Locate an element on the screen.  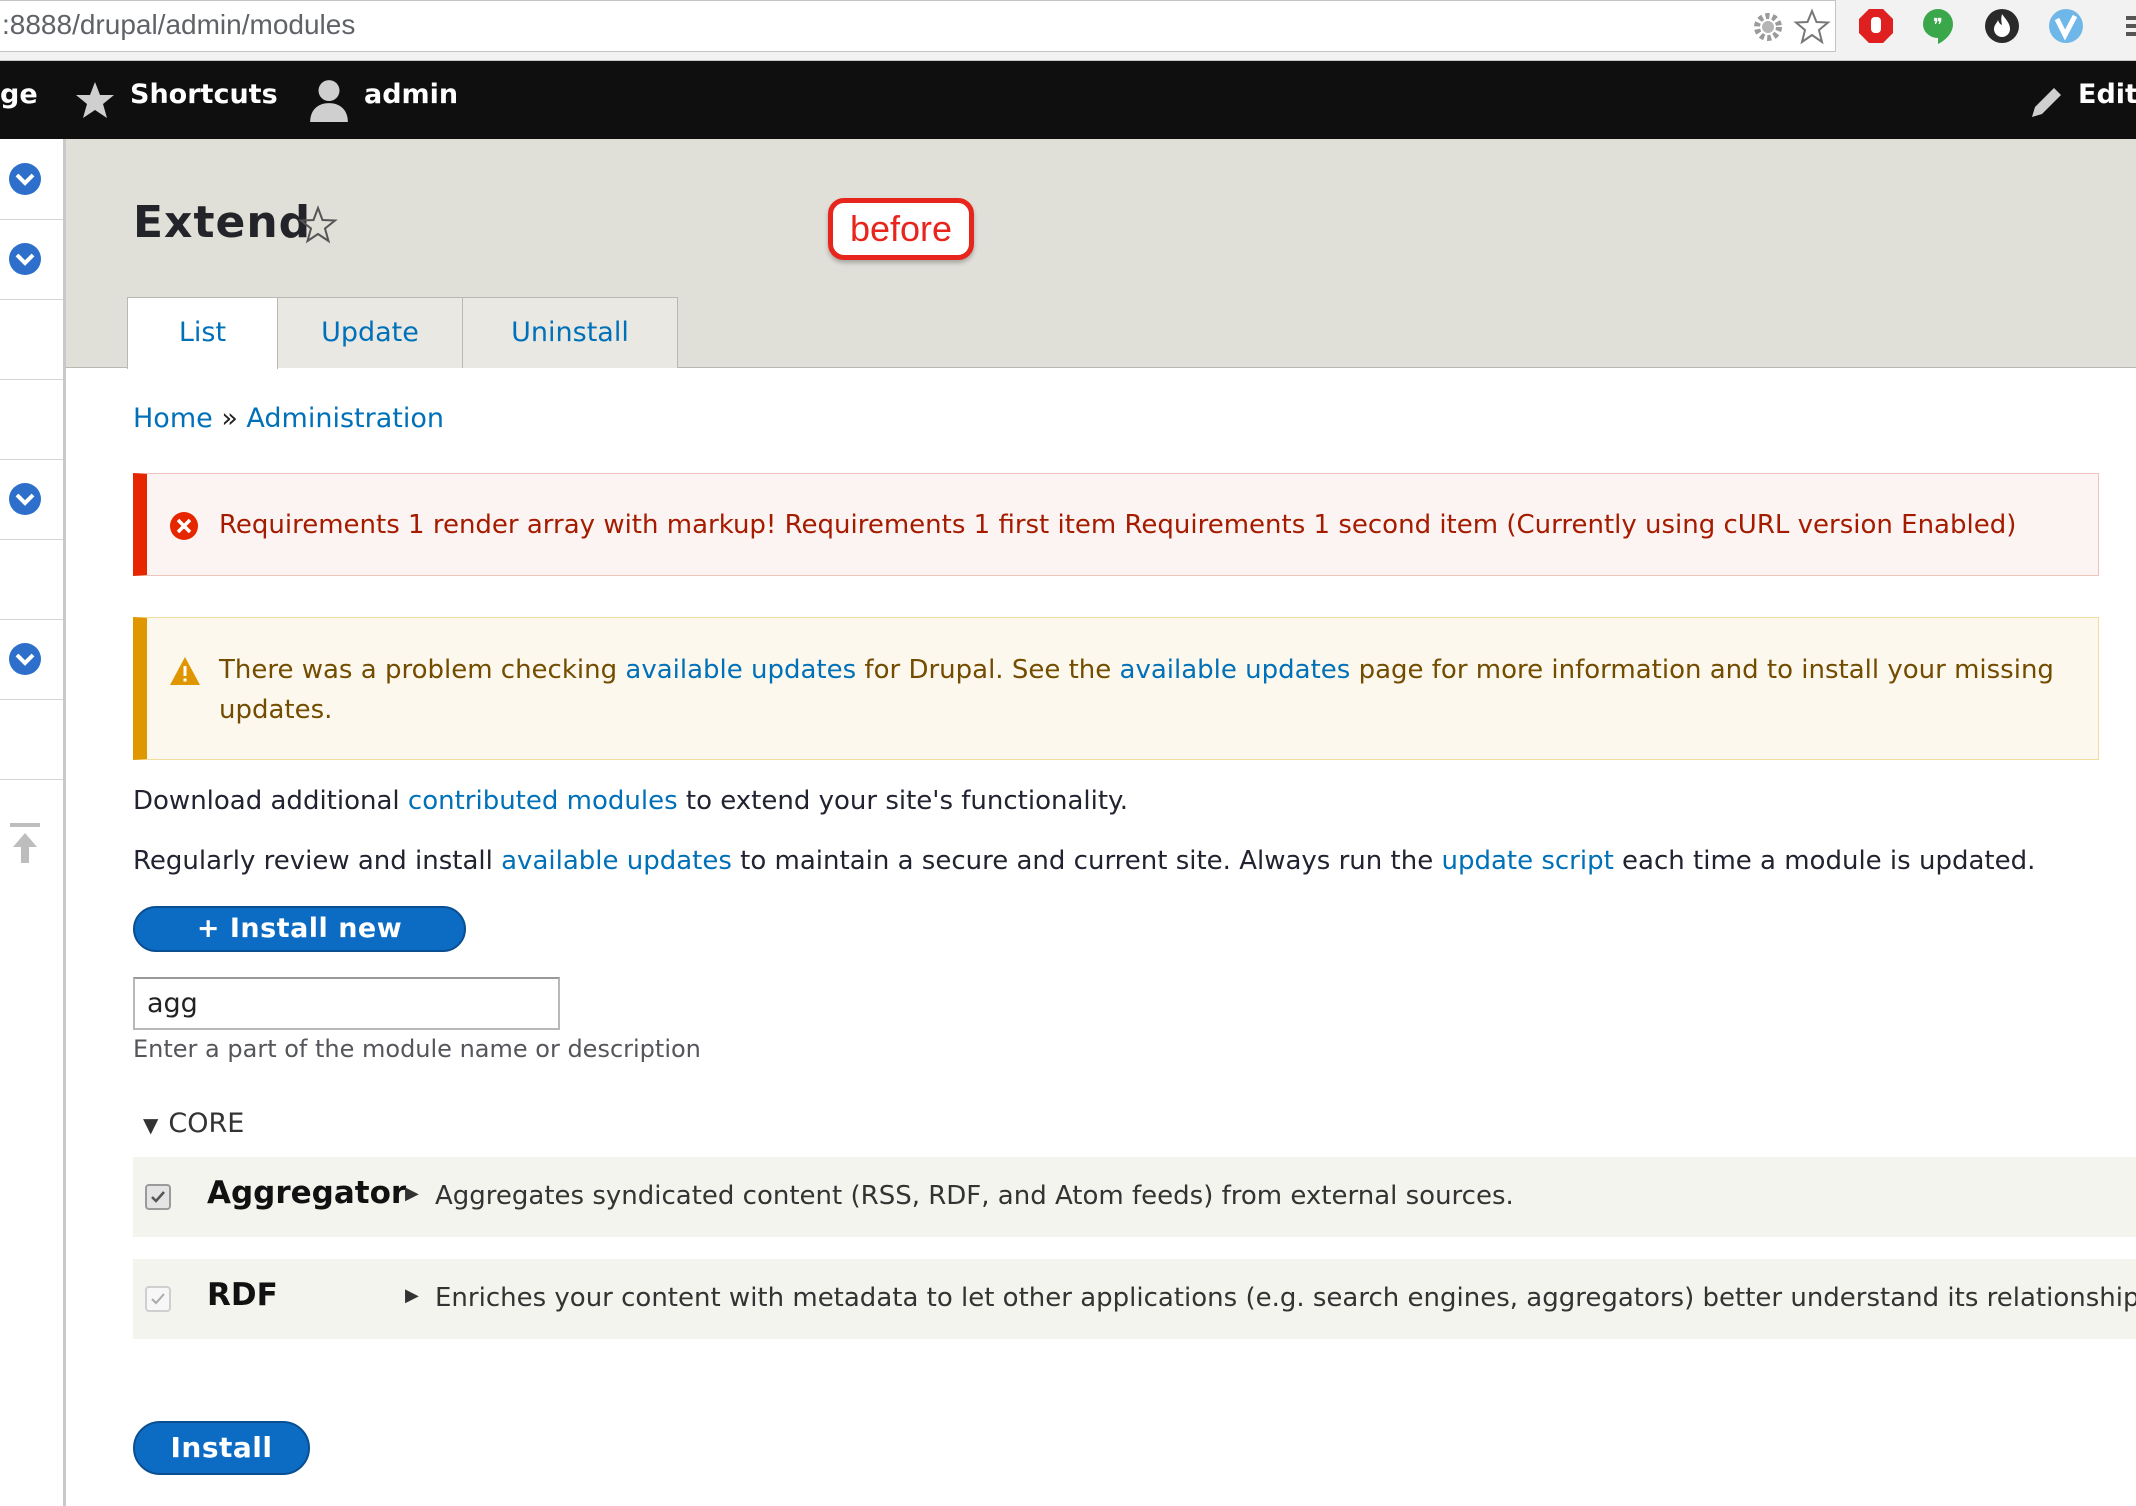
before-annotation-label: before is located at coordinates (901, 229).